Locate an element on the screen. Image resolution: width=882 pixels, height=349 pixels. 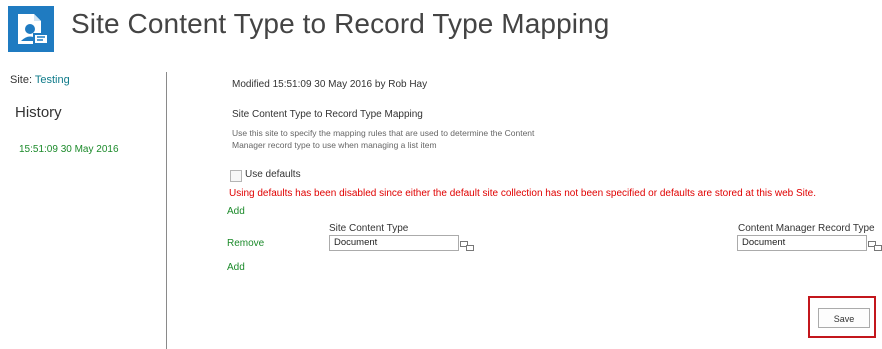
site-content-type-header: Site Content Type is located at coordinates (369, 228).